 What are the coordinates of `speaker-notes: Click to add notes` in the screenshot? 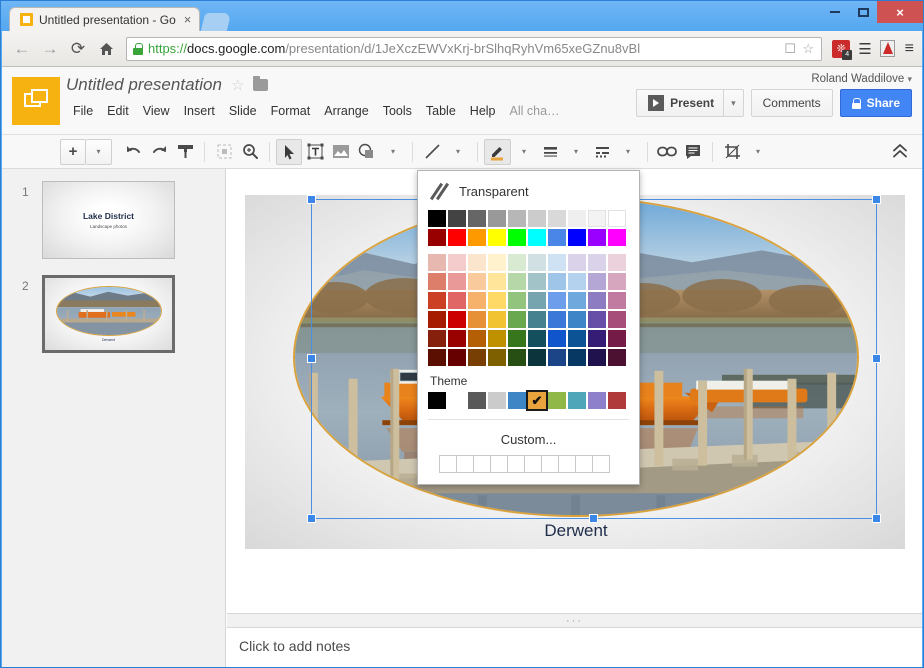 It's located at (574, 647).